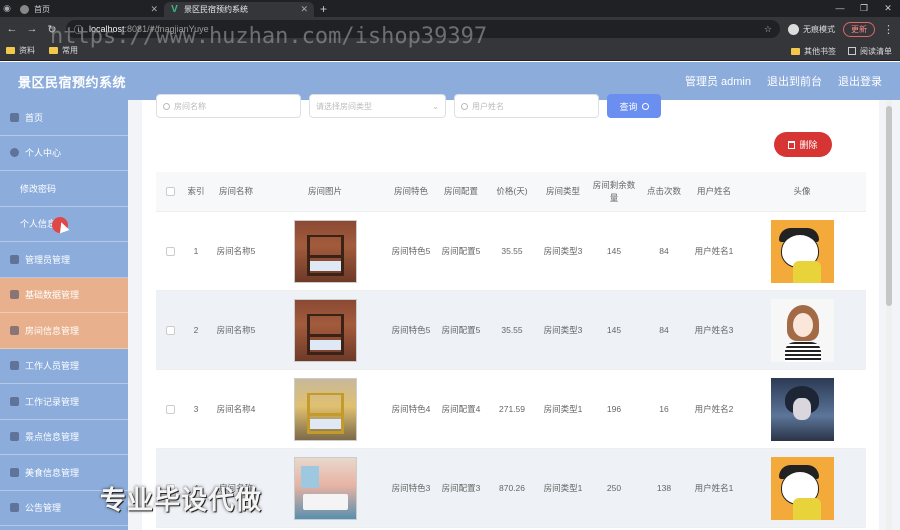  What do you see at coordinates (174, 9) in the screenshot?
I see `vue-logo-icon: V` at bounding box center [174, 9].